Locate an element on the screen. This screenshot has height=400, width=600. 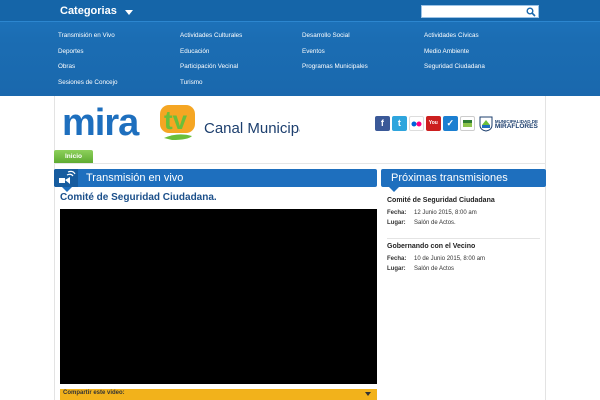
category-link: Turismo is located at coordinates (241, 85).